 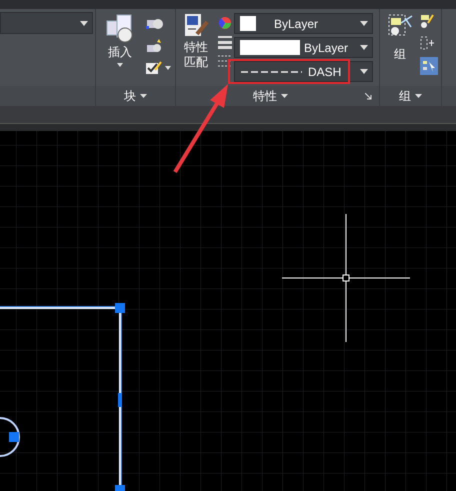 What do you see at coordinates (368, 96) in the screenshot?
I see `dialog-launcher-icon` at bounding box center [368, 96].